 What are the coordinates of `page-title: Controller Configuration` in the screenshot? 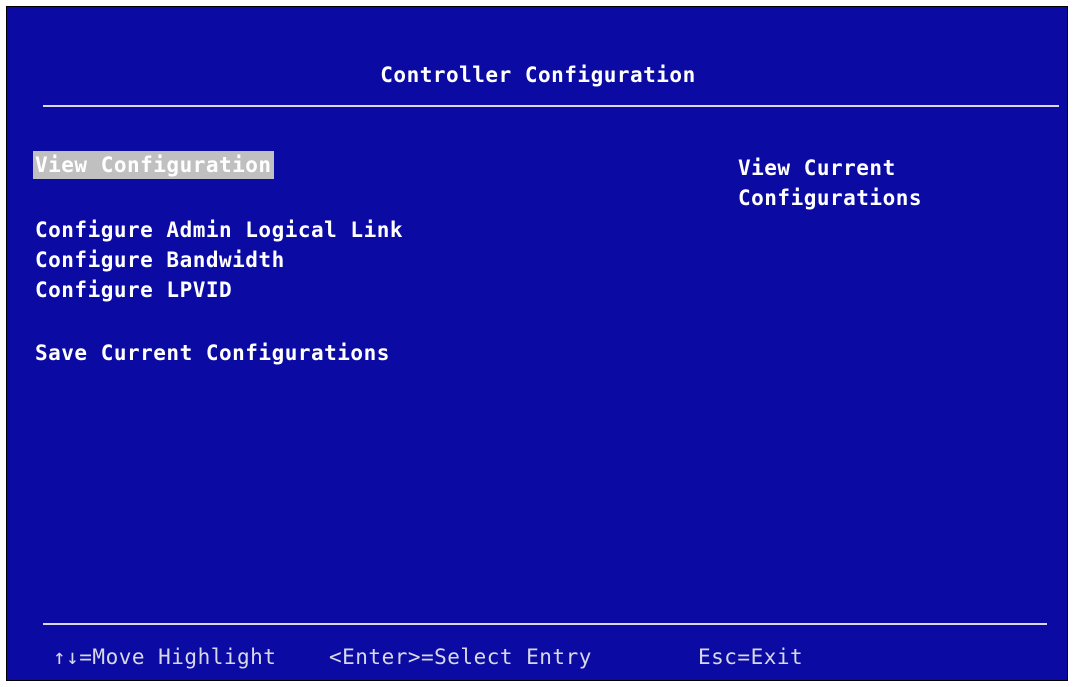 It's located at (538, 75).